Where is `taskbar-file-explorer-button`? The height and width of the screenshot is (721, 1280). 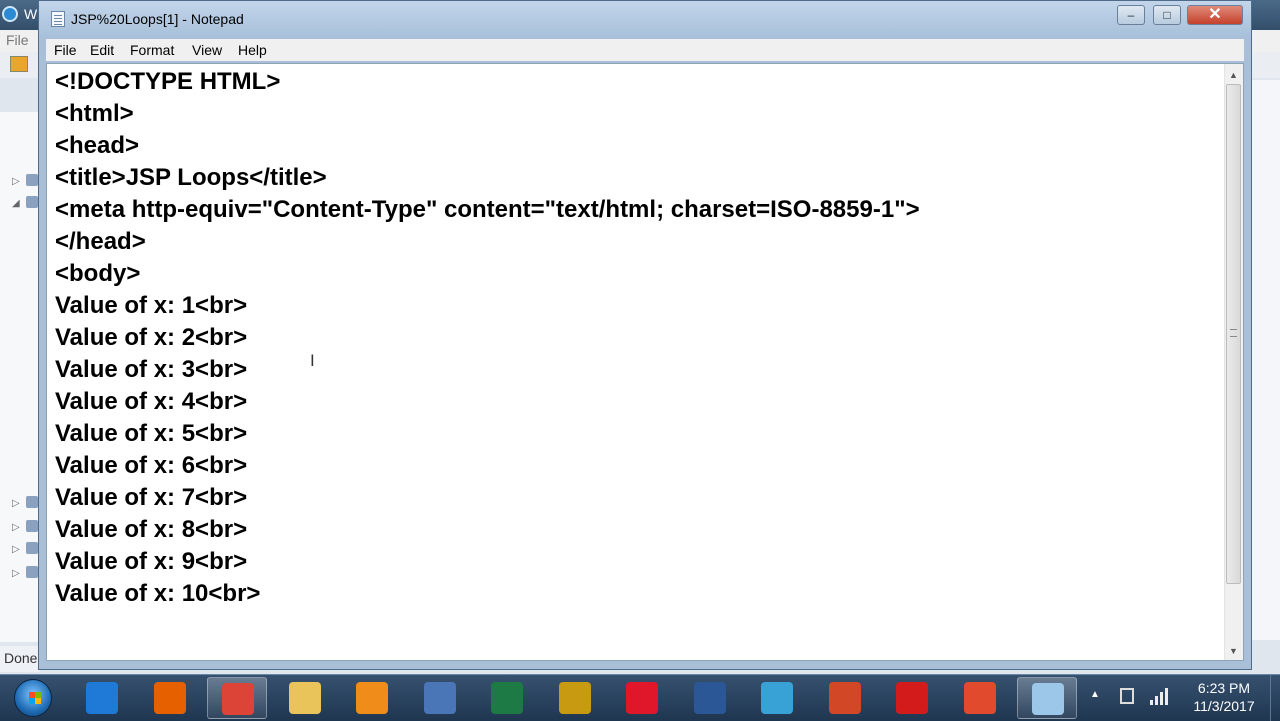 taskbar-file-explorer-button is located at coordinates (305, 698).